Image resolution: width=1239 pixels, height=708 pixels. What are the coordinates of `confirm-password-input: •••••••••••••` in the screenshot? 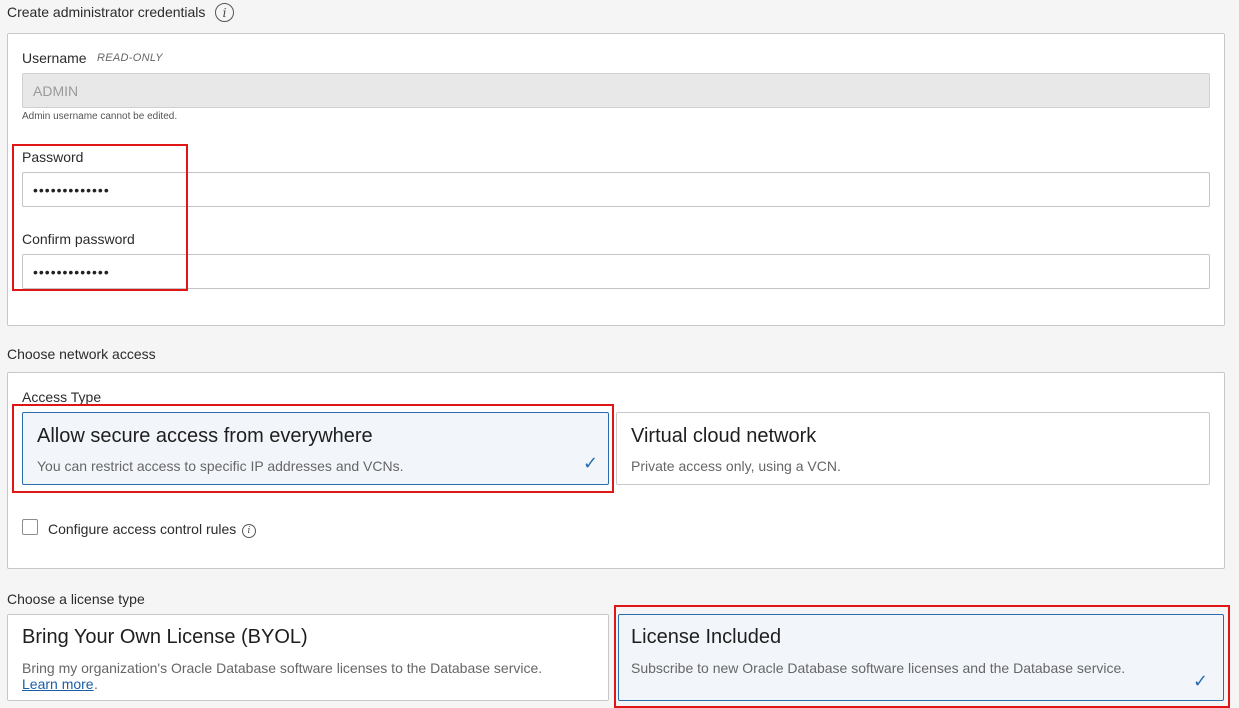 It's located at (616, 271).